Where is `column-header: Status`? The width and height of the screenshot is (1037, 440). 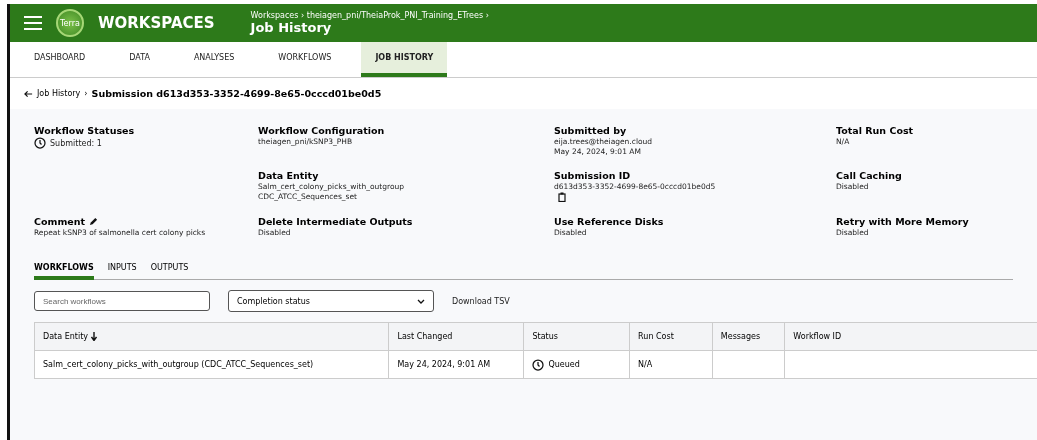 column-header: Status is located at coordinates (577, 336).